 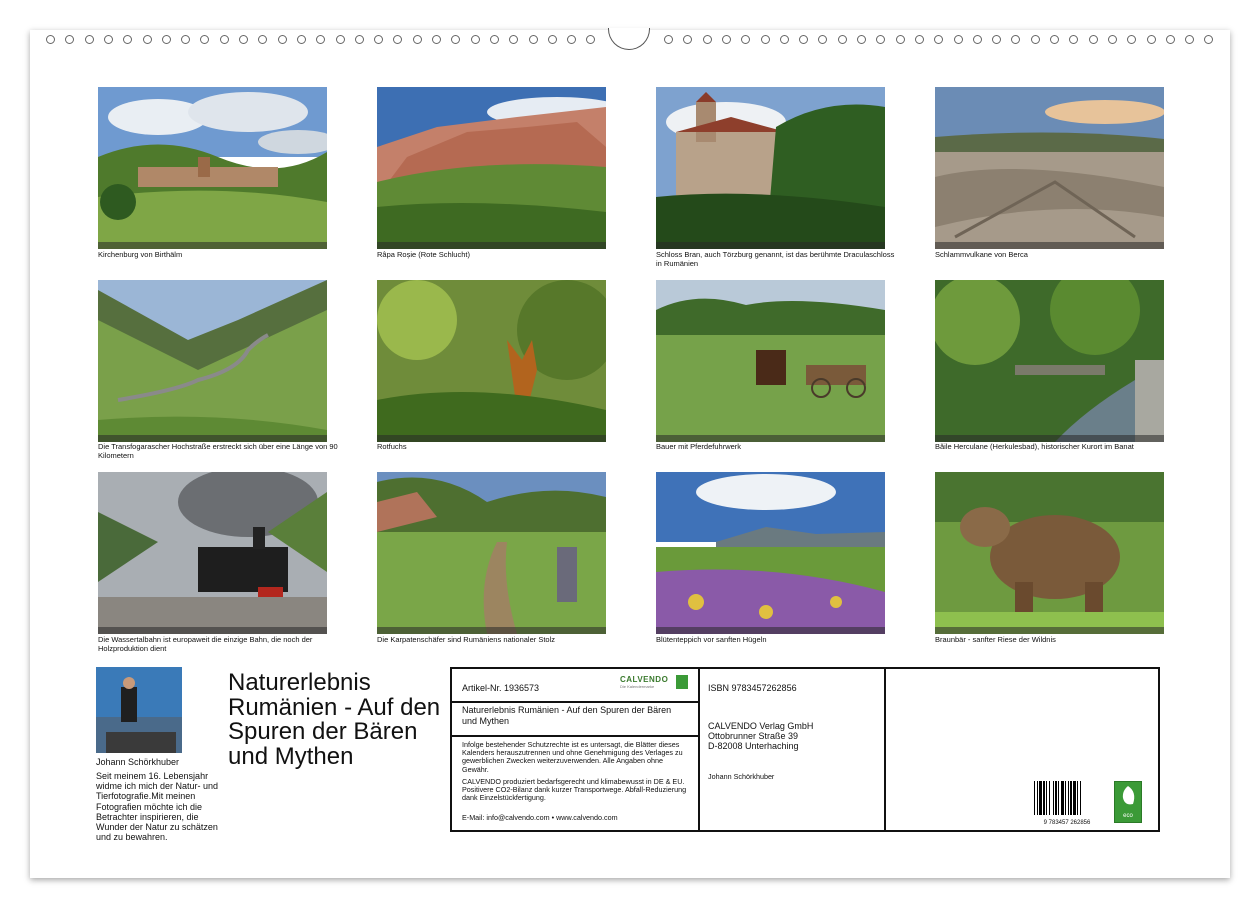 What do you see at coordinates (1049, 553) in the screenshot?
I see `thumbnail-braunbaer` at bounding box center [1049, 553].